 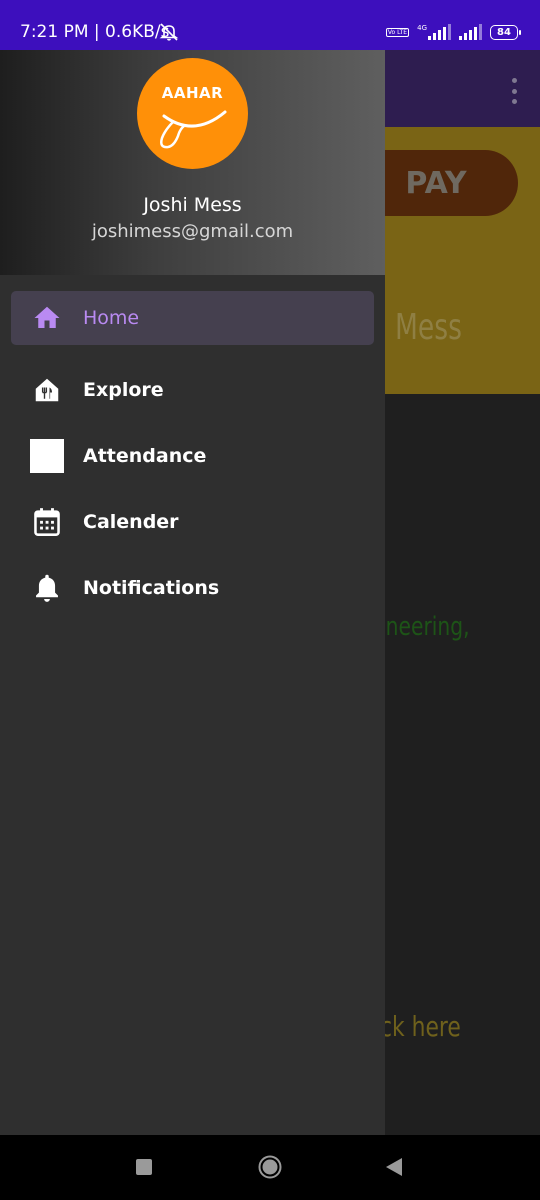 I want to click on drawer-header: AAHAR Joshi Mess joshimess@gmail.com, so click(x=192, y=162).